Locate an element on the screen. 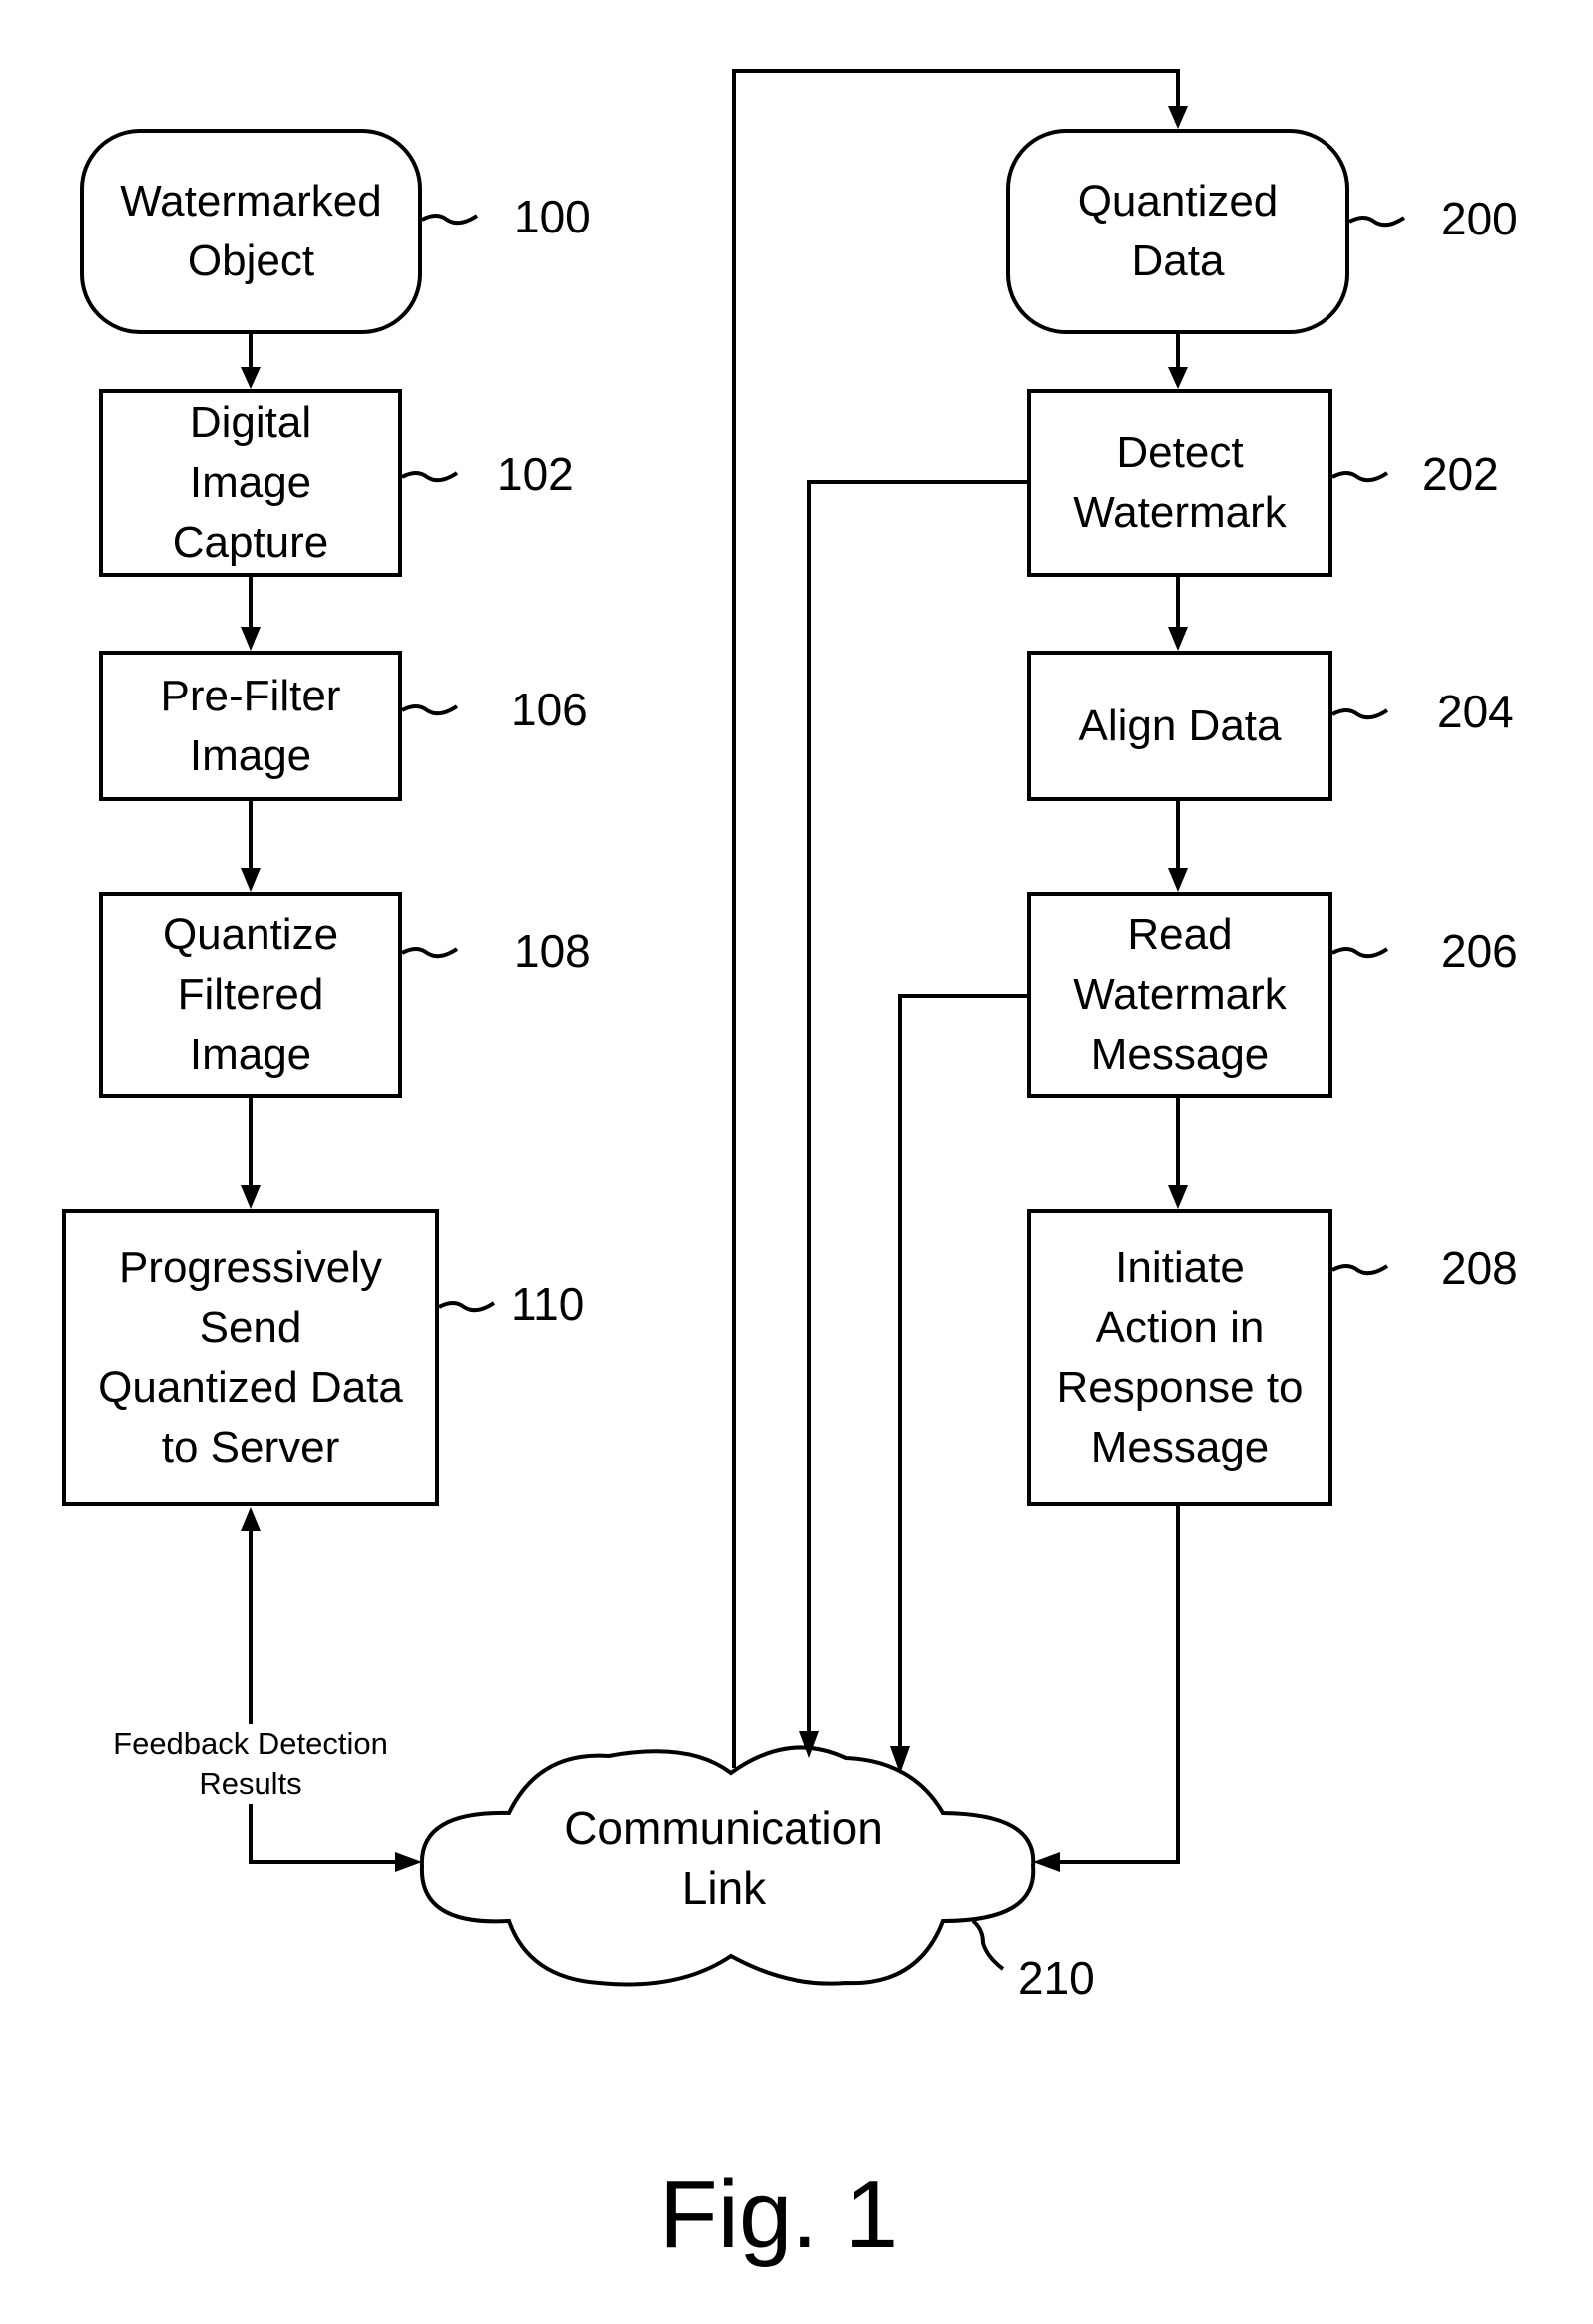 The width and height of the screenshot is (1593, 2324). node-pre-filter-image: Pre-Filter Image is located at coordinates (250, 726).